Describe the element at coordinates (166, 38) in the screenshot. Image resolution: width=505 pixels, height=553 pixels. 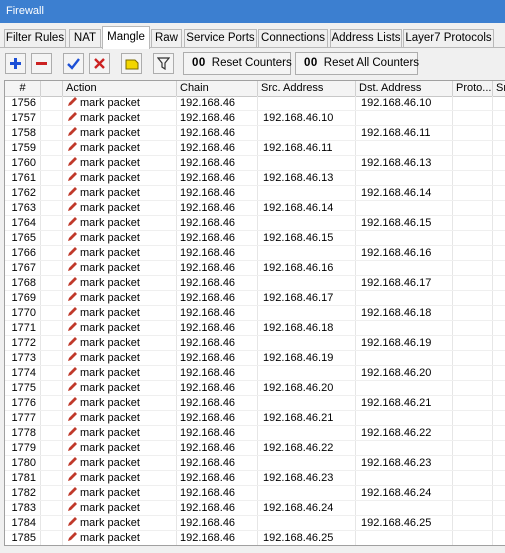
I see `tab-raw: Raw` at that location.